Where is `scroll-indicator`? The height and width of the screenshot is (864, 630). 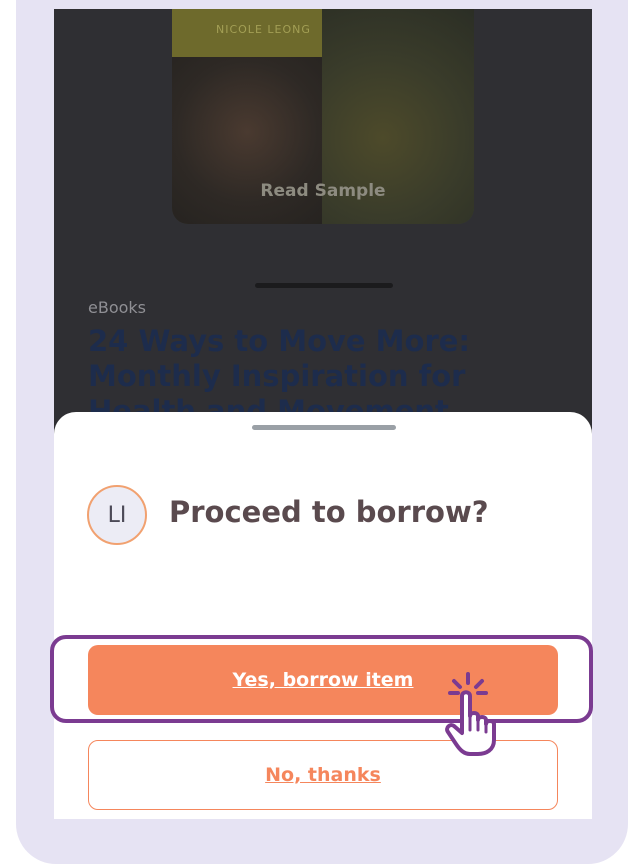
scroll-indicator is located at coordinates (324, 285).